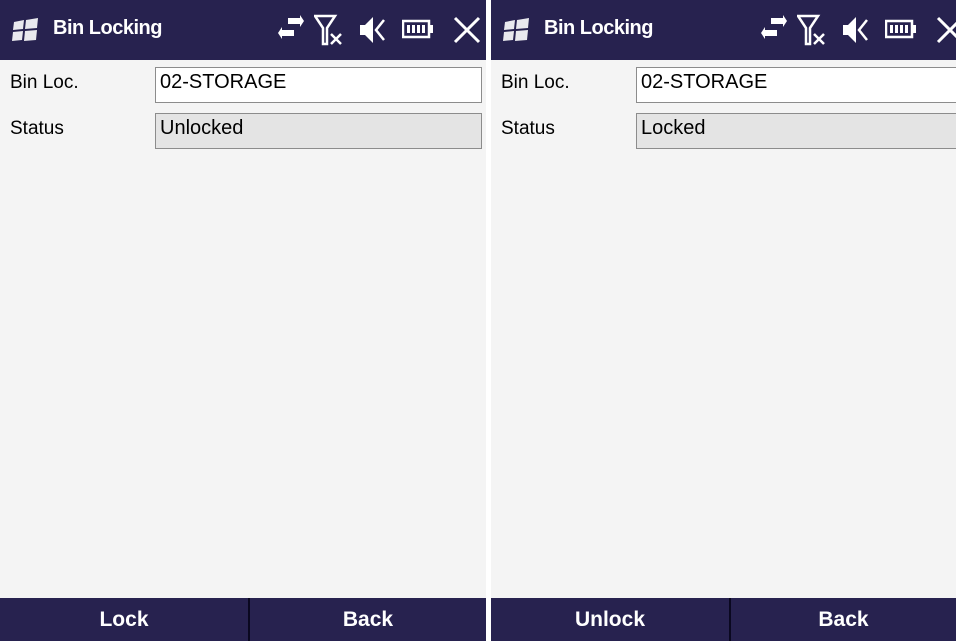  I want to click on softkey-bar: Unlock Back, so click(723, 619).